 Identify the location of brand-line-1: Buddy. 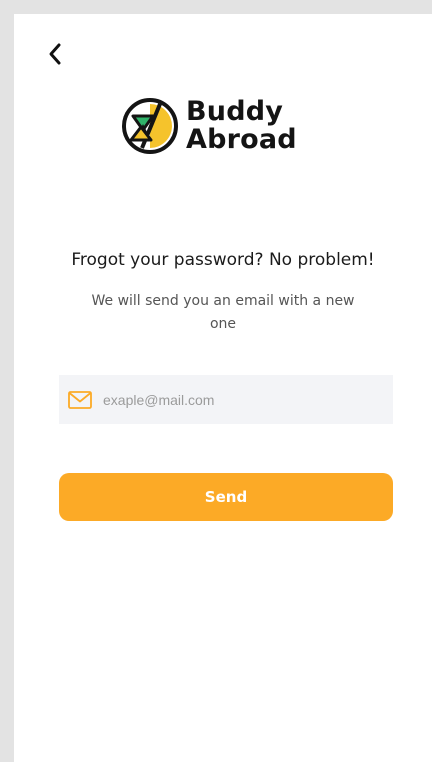
(235, 111).